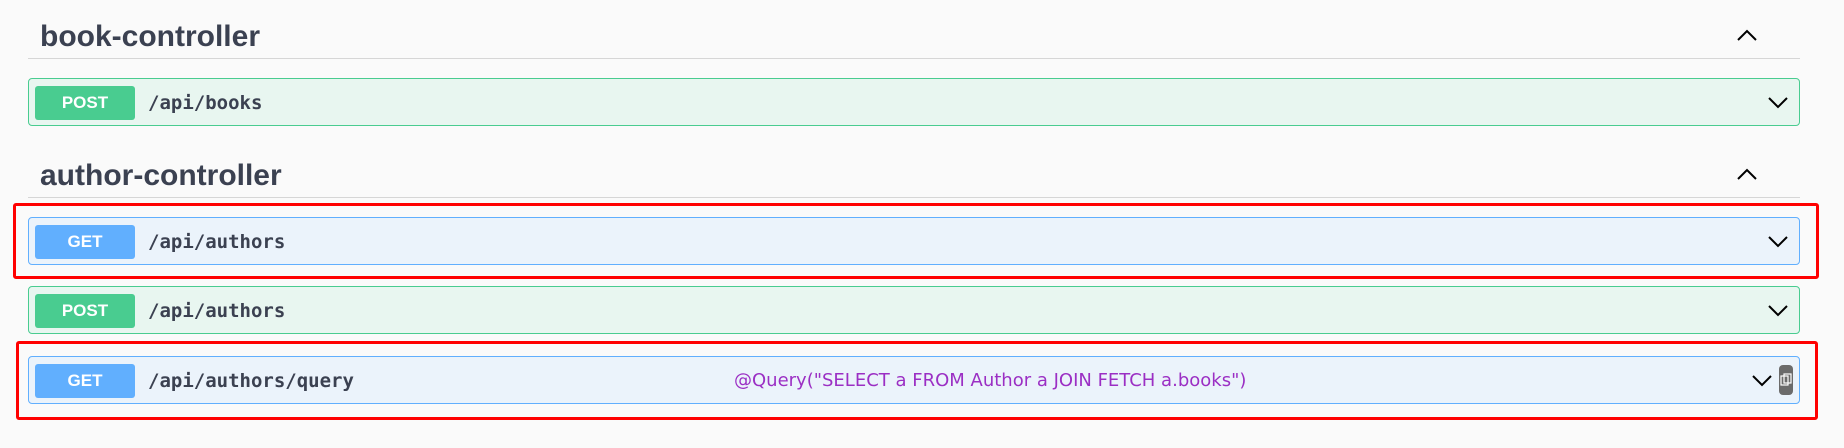 This screenshot has height=448, width=1844. What do you see at coordinates (914, 310) in the screenshot?
I see `operation-post-api-authors: POST /api/authors` at bounding box center [914, 310].